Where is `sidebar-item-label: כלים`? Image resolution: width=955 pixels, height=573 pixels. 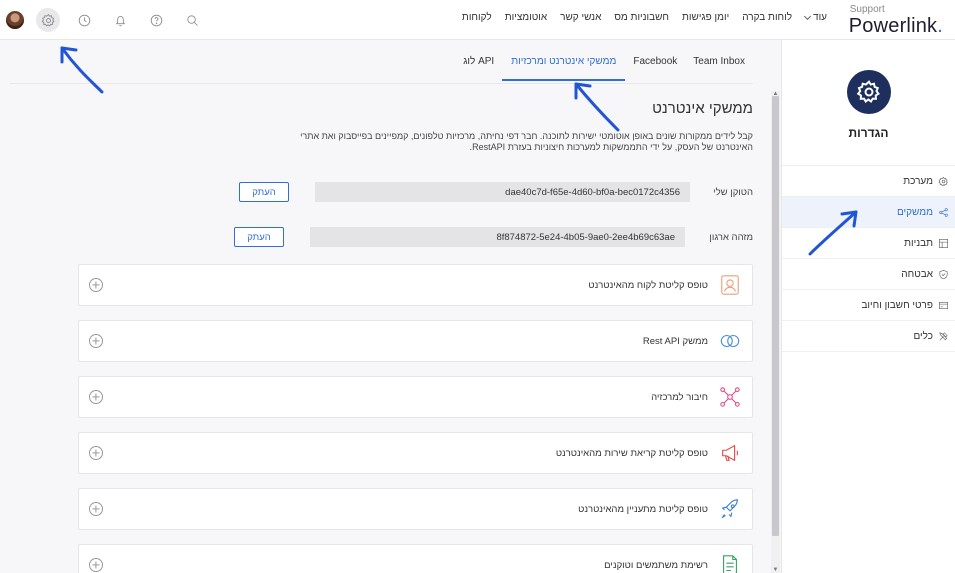
sidebar-item-label: כלים is located at coordinates (923, 336).